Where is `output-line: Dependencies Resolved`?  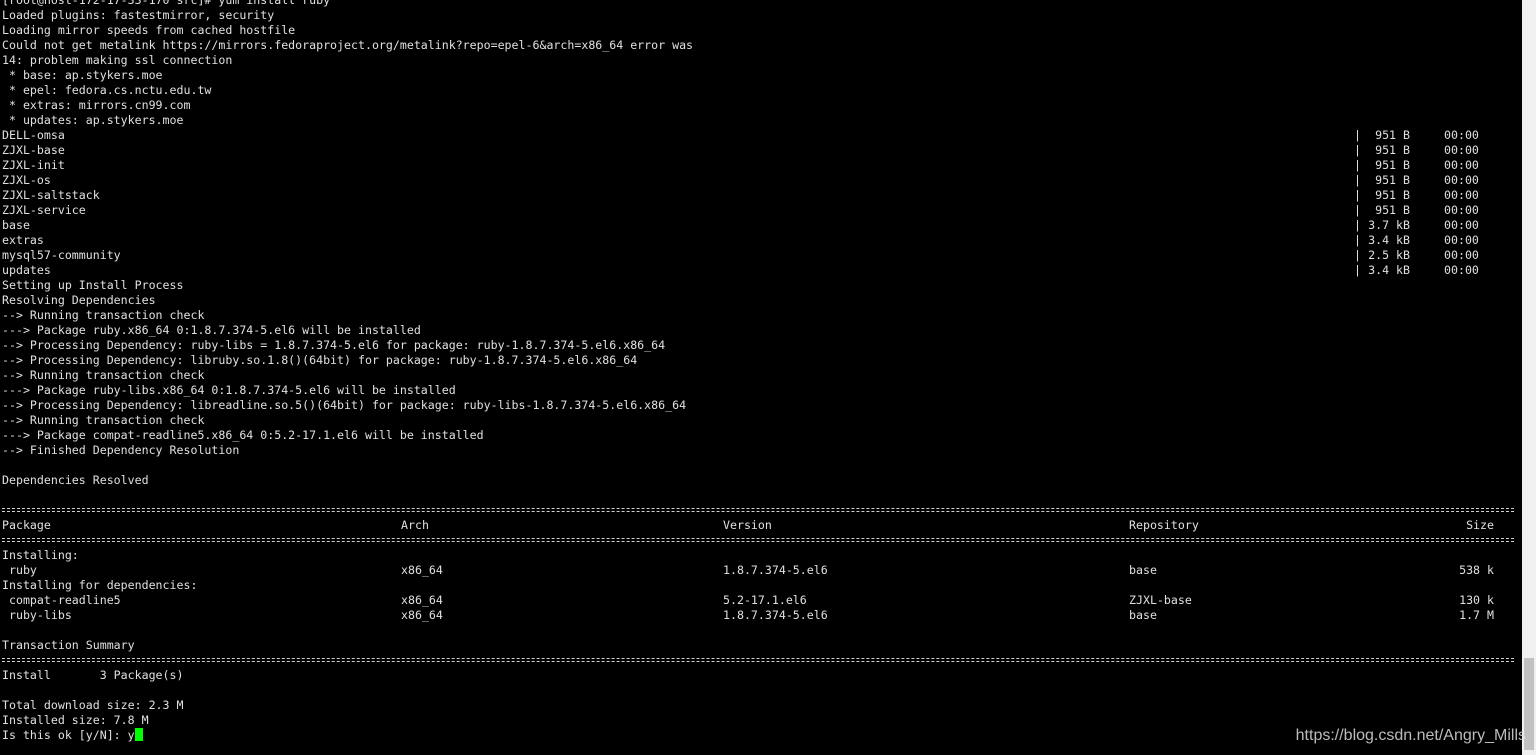 output-line: Dependencies Resolved is located at coordinates (75, 480).